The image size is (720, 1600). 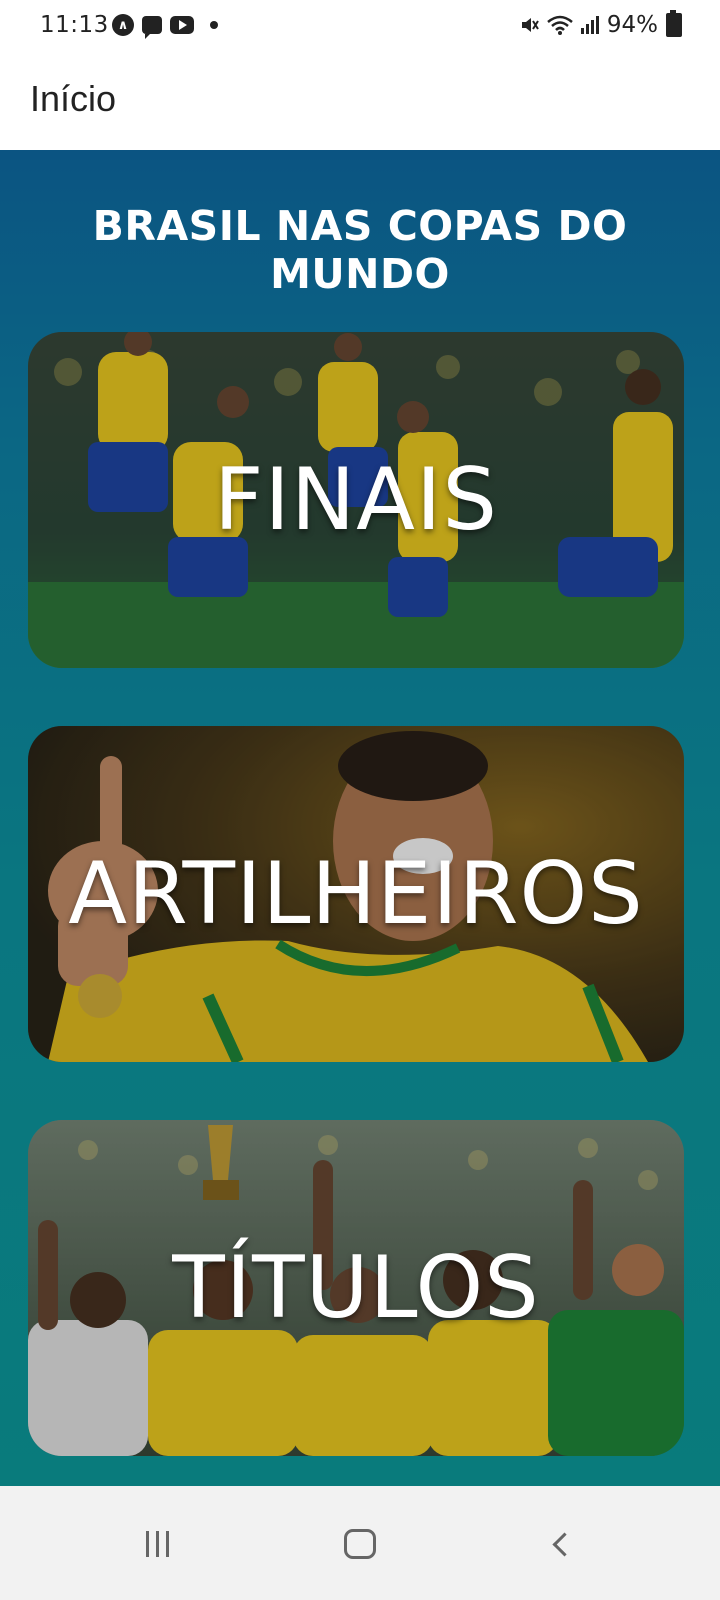 What do you see at coordinates (74, 25) in the screenshot?
I see `status-time: 11:13` at bounding box center [74, 25].